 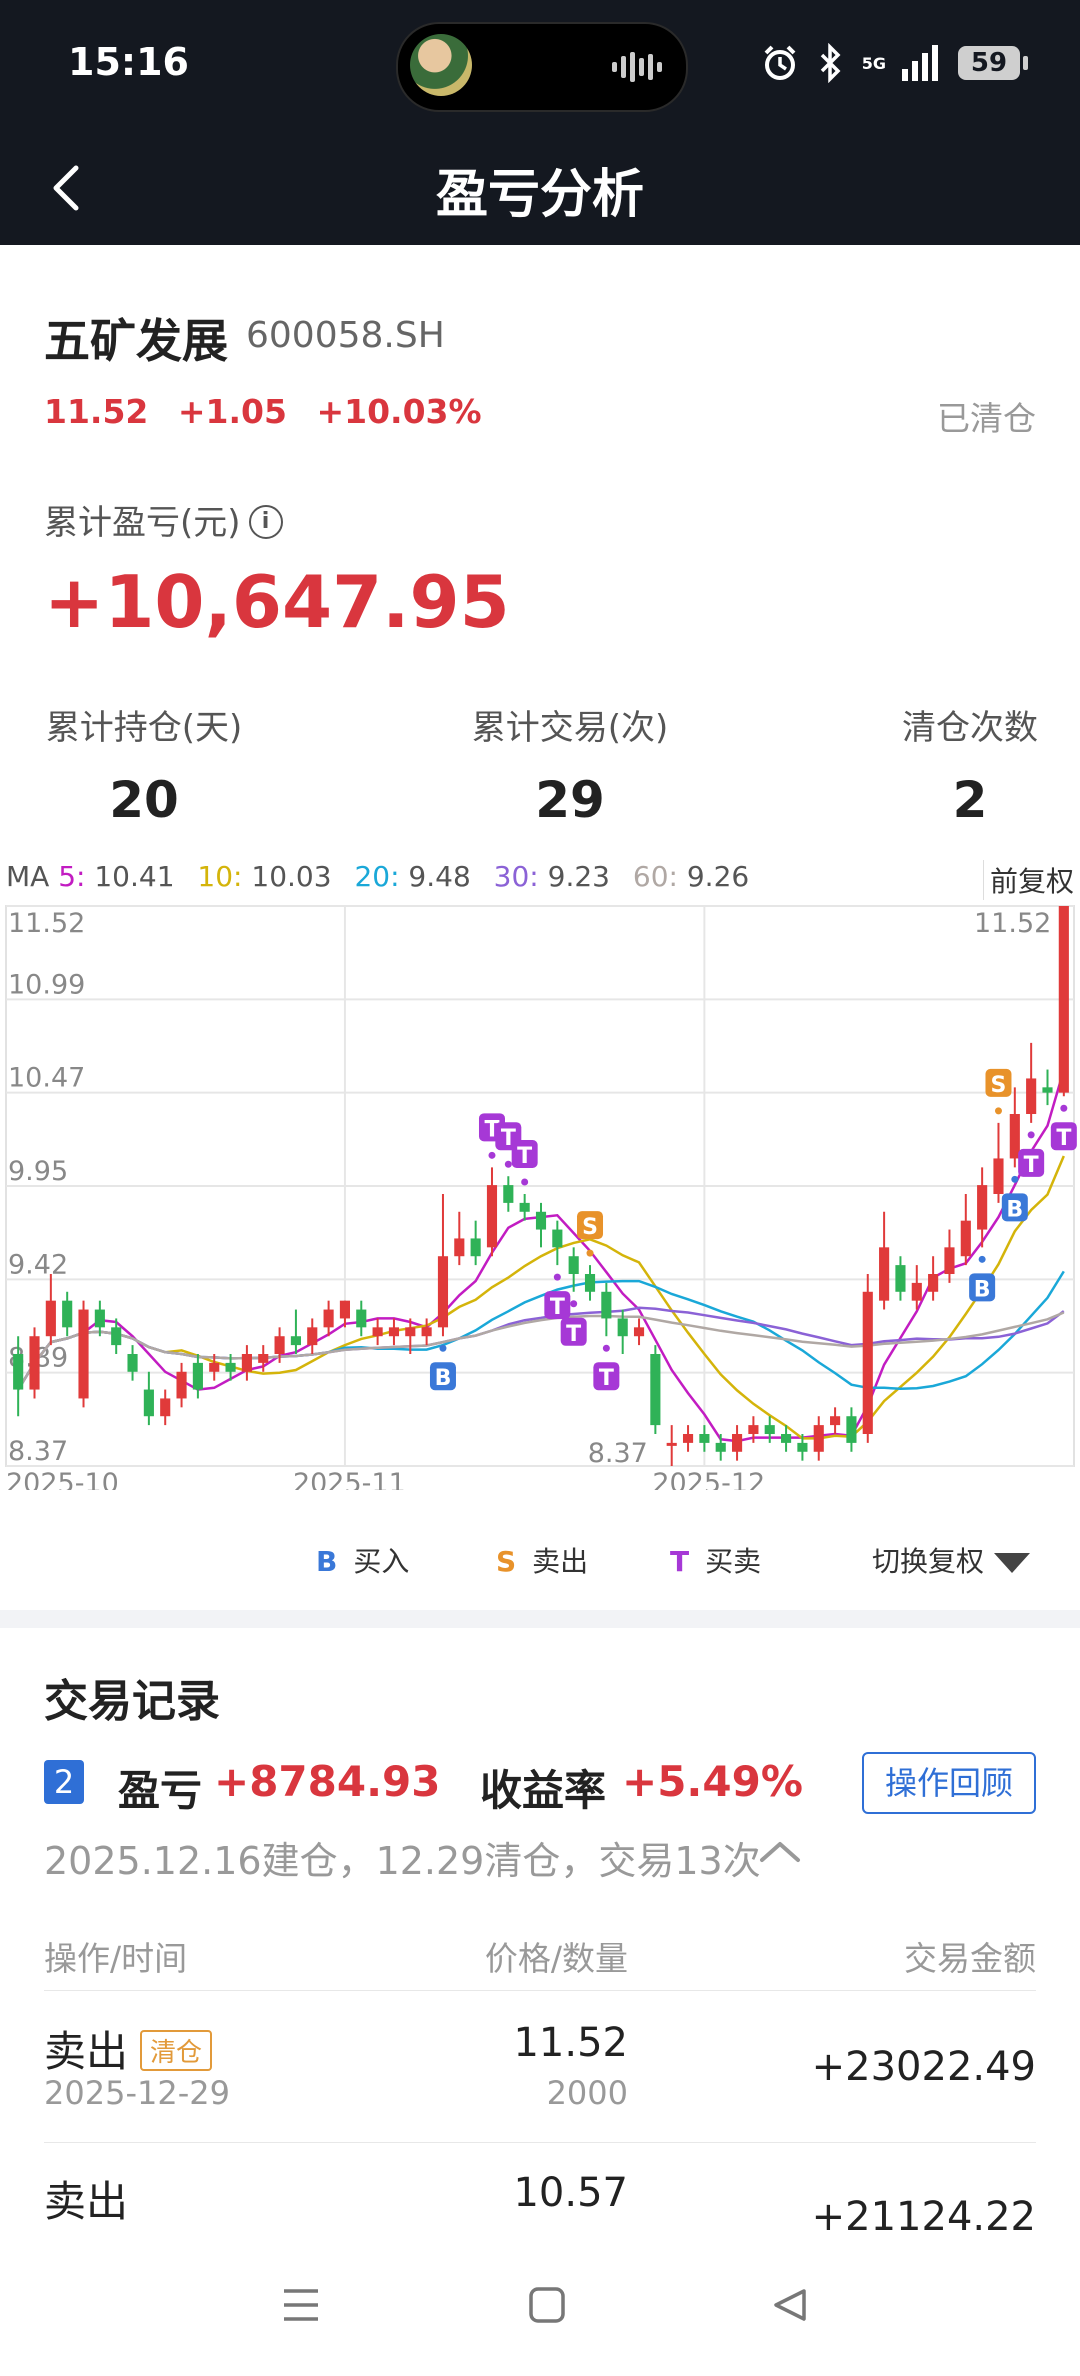 I want to click on ma-value: 10.03, so click(x=287, y=876).